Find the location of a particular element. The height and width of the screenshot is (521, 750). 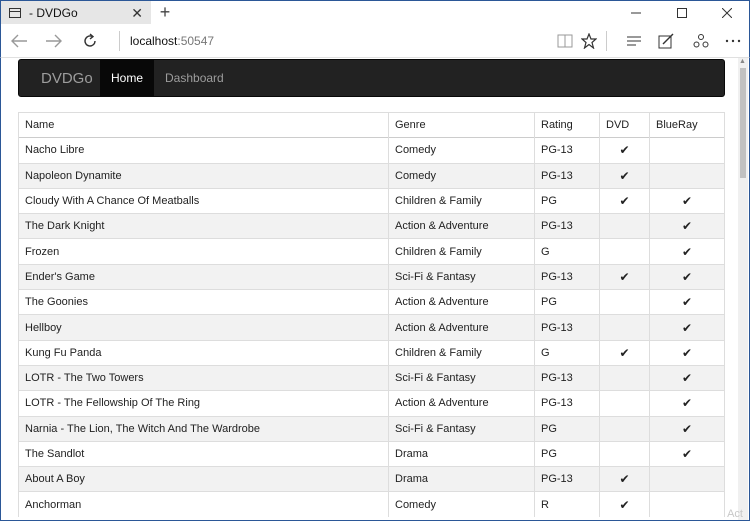

new-tab-button: + is located at coordinates (165, 12).